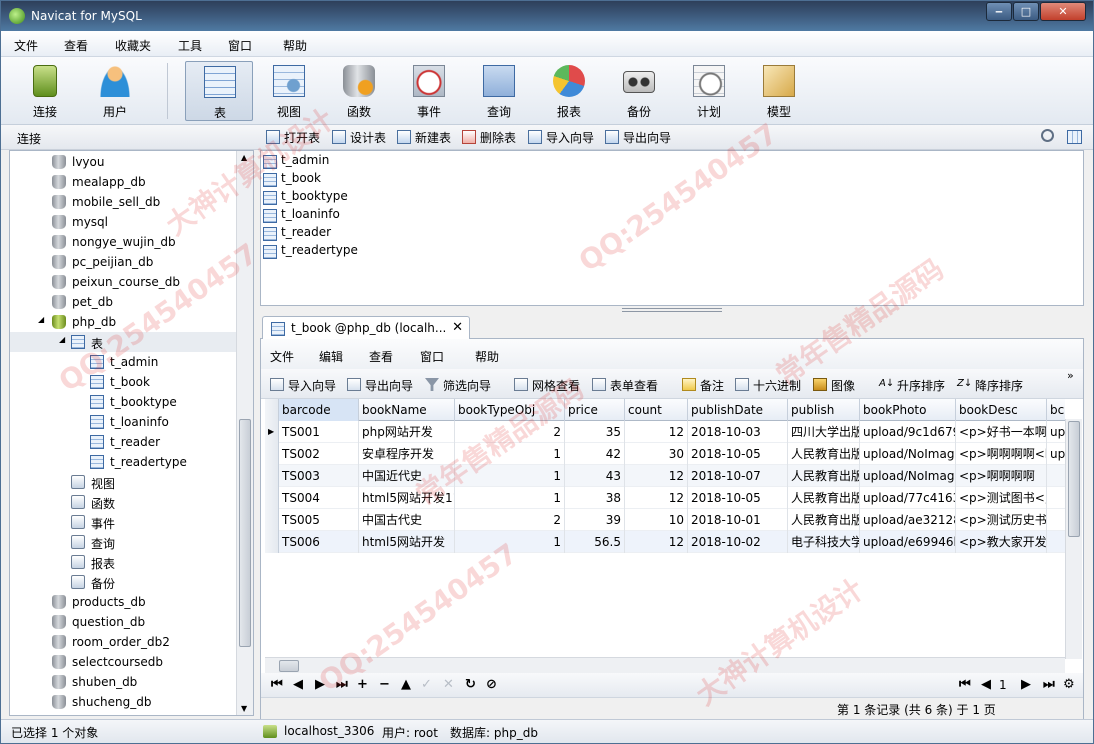  Describe the element at coordinates (768, 385) in the screenshot. I see `hex-button: 十六进制` at that location.